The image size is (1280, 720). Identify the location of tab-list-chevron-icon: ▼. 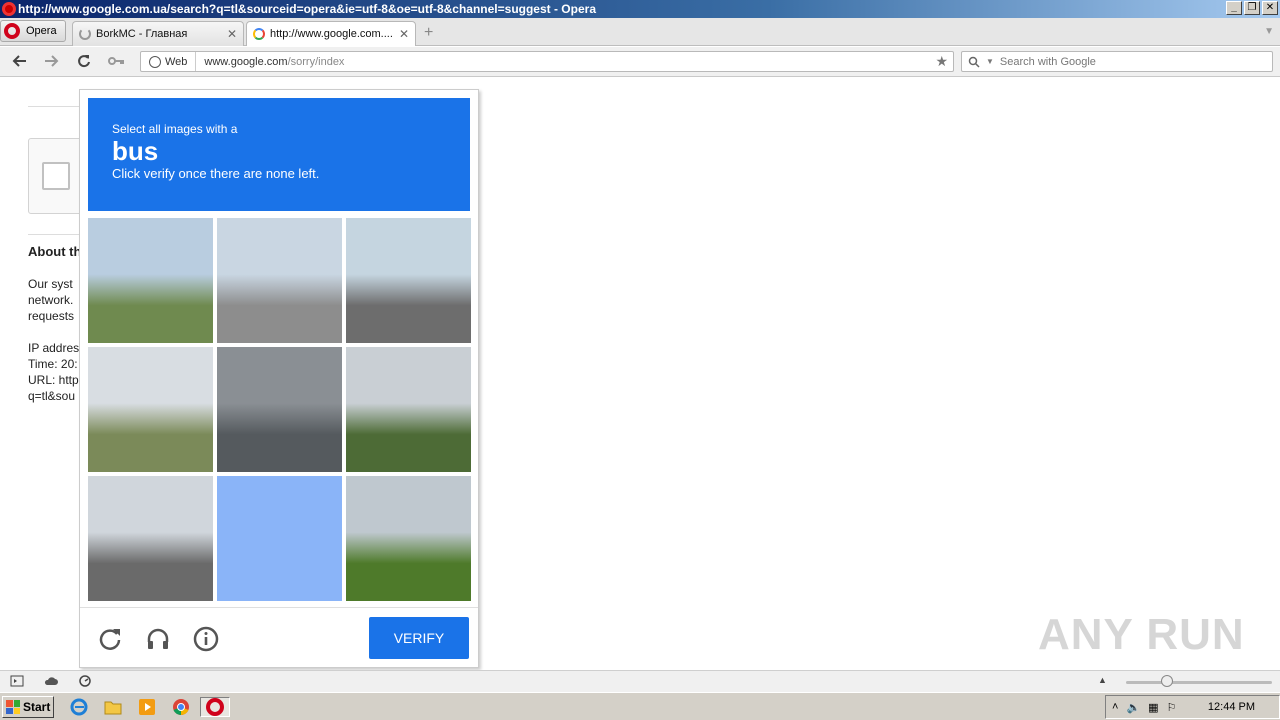
(1269, 31).